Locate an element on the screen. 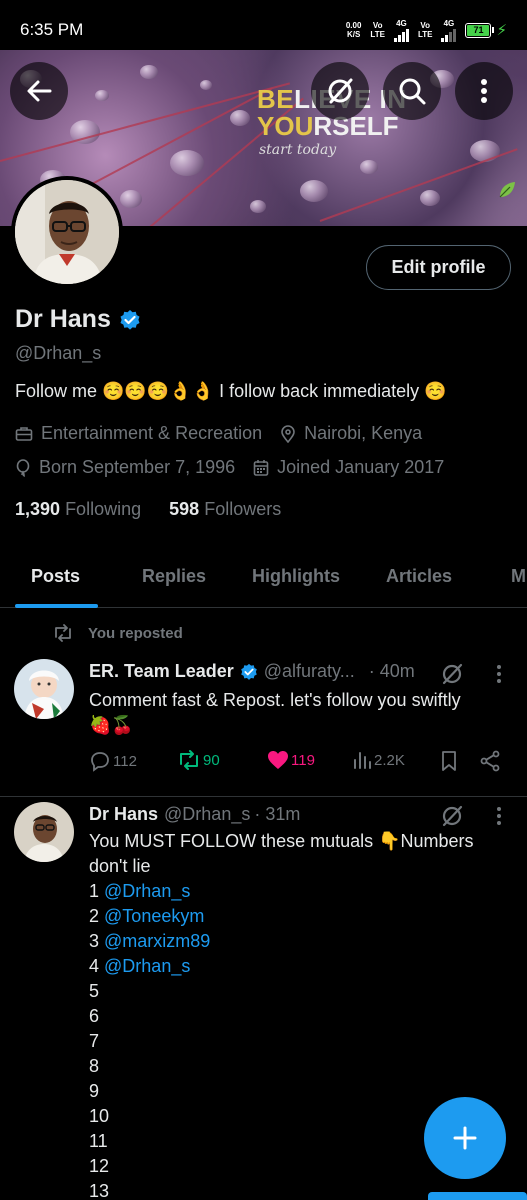 The width and height of the screenshot is (527, 1200). like-button: 119 is located at coordinates (291, 760).